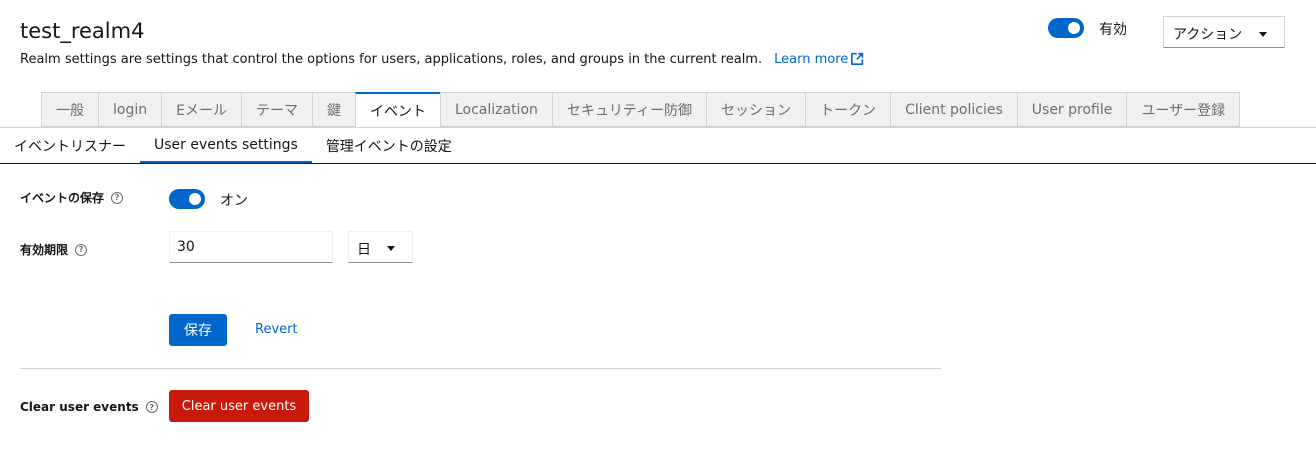  Describe the element at coordinates (848, 109) in the screenshot. I see `tab-tokens: トークン` at that location.